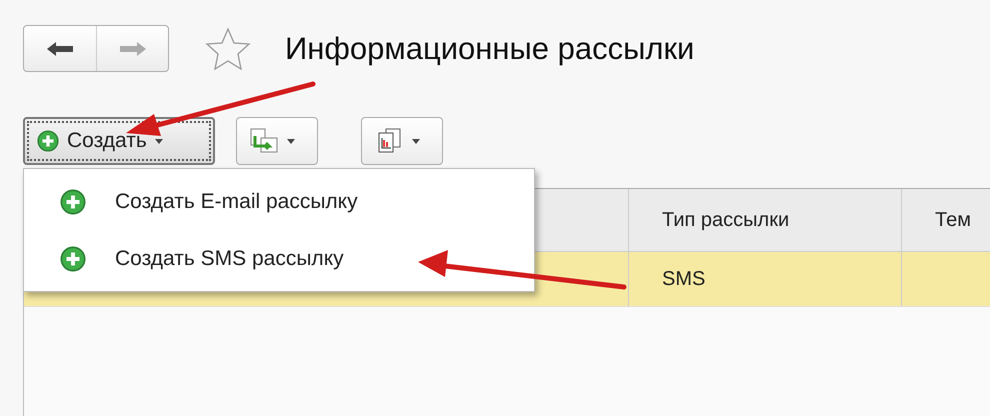 This screenshot has height=416, width=990. What do you see at coordinates (489, 48) in the screenshot?
I see `page-title: Информационные рассылки` at bounding box center [489, 48].